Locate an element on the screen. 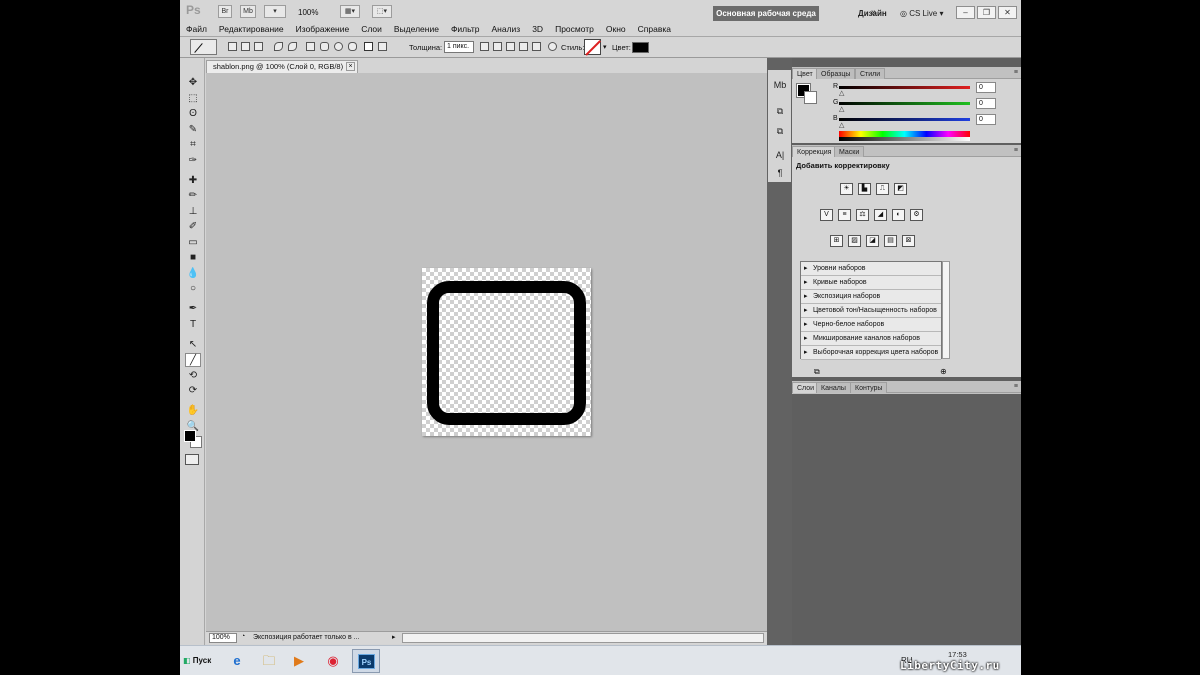  fill-pixels-icon is located at coordinates (258, 46).